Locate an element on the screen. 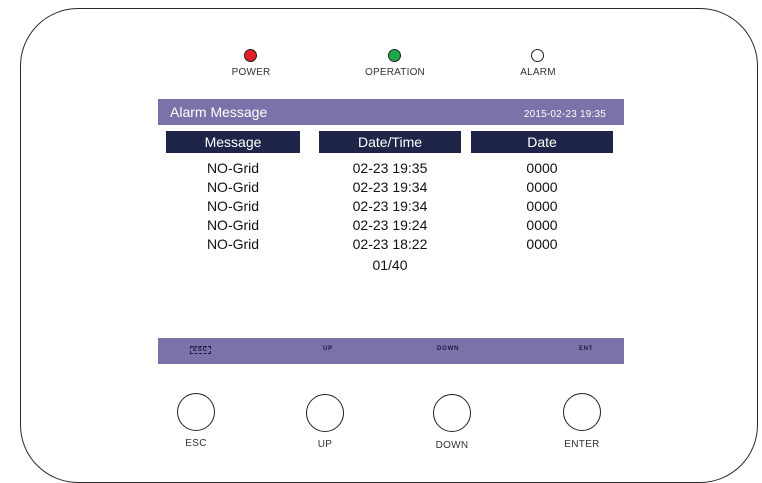 This screenshot has height=483, width=762. esc-button is located at coordinates (196, 412).